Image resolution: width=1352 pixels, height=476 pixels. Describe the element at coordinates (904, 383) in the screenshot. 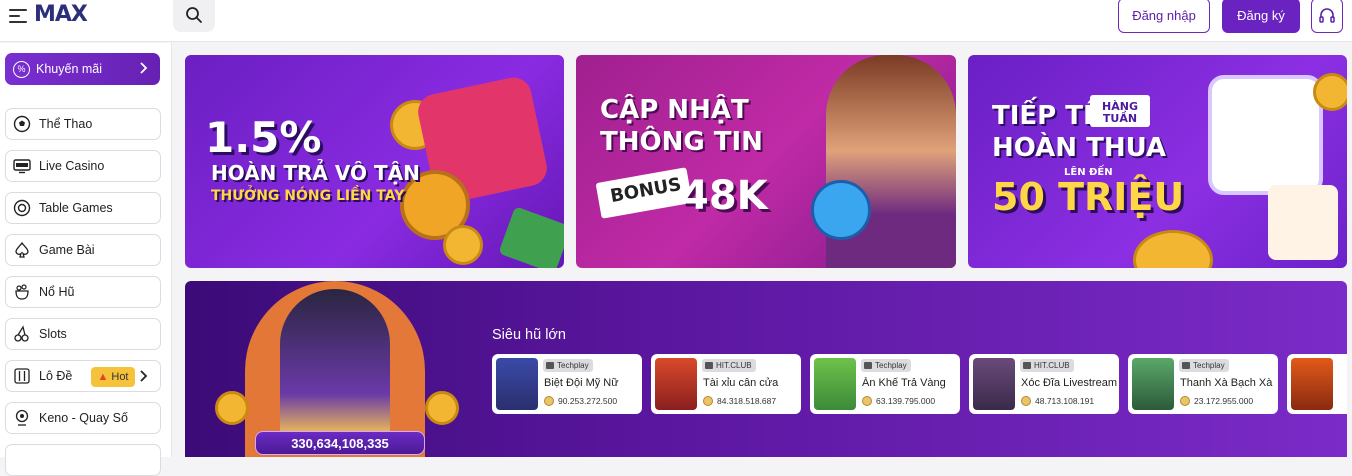

I see `game-name: Ăn Khế Trả Vàng` at that location.